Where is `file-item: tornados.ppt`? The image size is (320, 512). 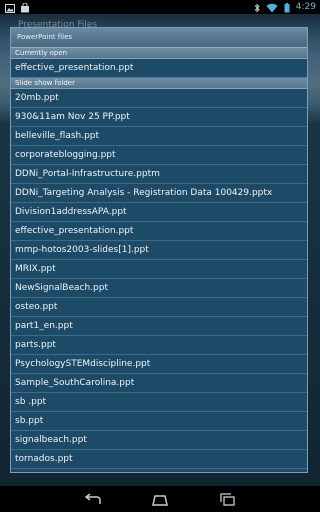
file-item: tornados.ppt is located at coordinates (159, 459).